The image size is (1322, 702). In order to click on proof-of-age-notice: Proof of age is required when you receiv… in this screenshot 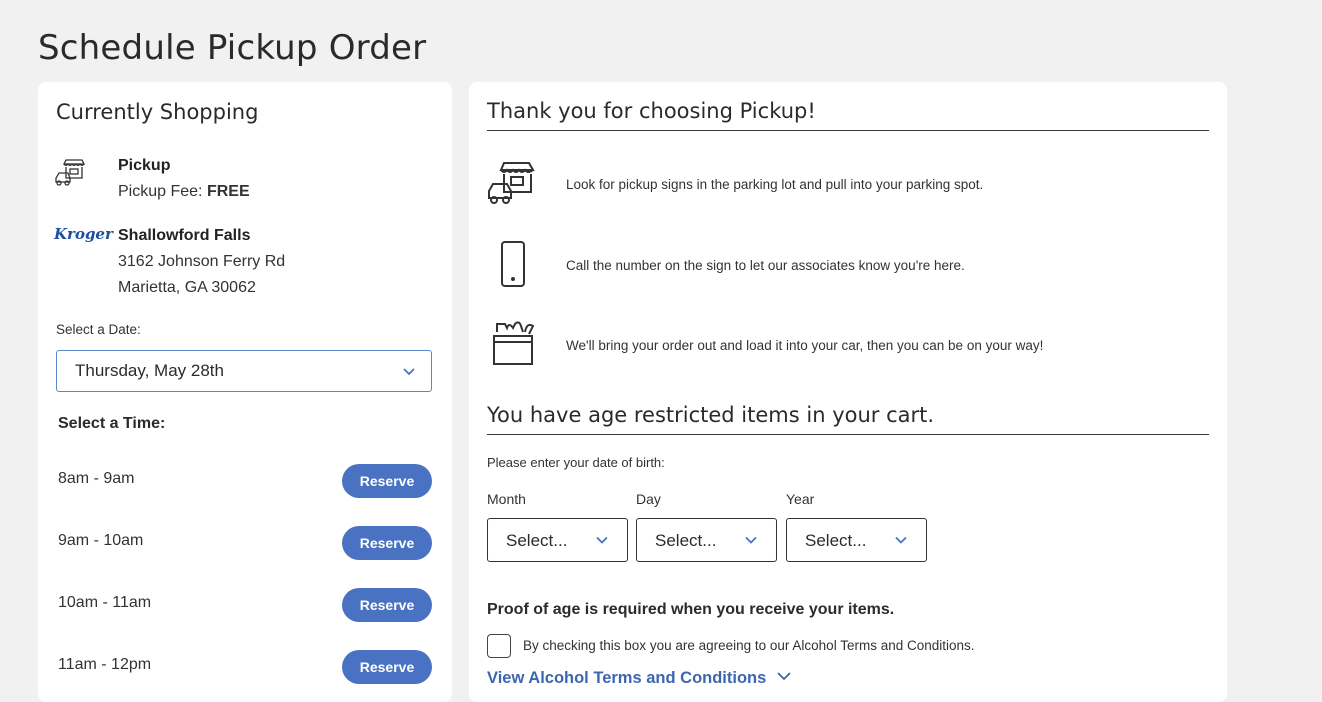, I will do `click(691, 609)`.